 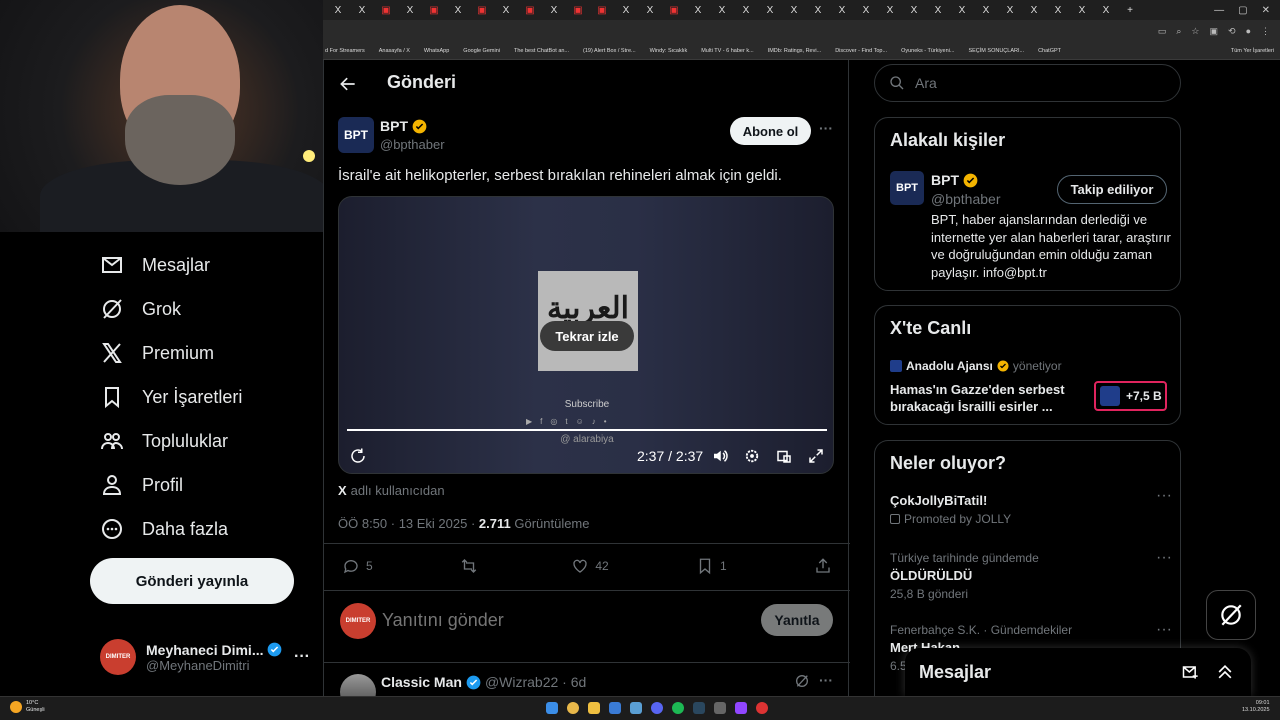 What do you see at coordinates (949, 366) in the screenshot?
I see `live-host: Anadolu Ajansı` at bounding box center [949, 366].